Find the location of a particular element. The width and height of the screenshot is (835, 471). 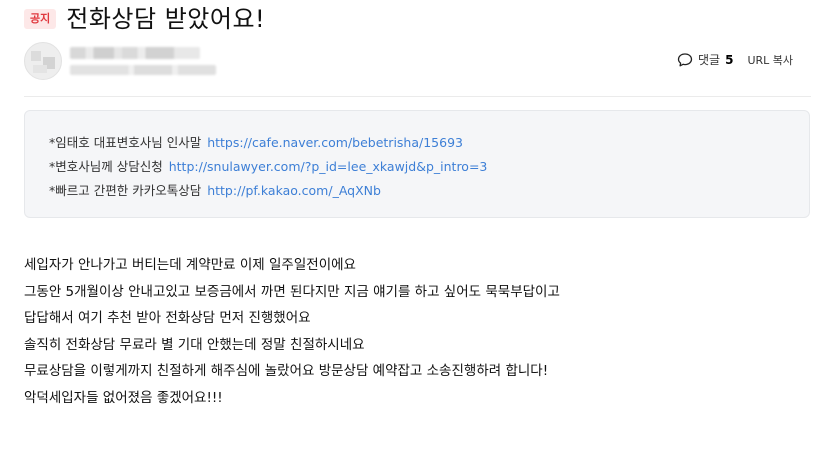

info-label: *변호사님께 상담신청 is located at coordinates (106, 166).